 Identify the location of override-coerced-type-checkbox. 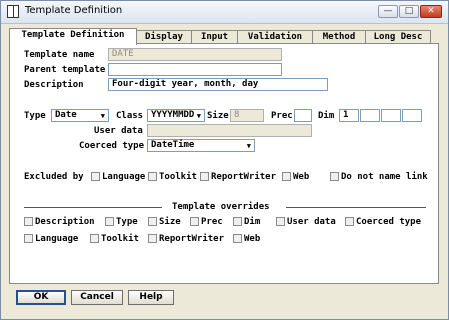
(349, 221).